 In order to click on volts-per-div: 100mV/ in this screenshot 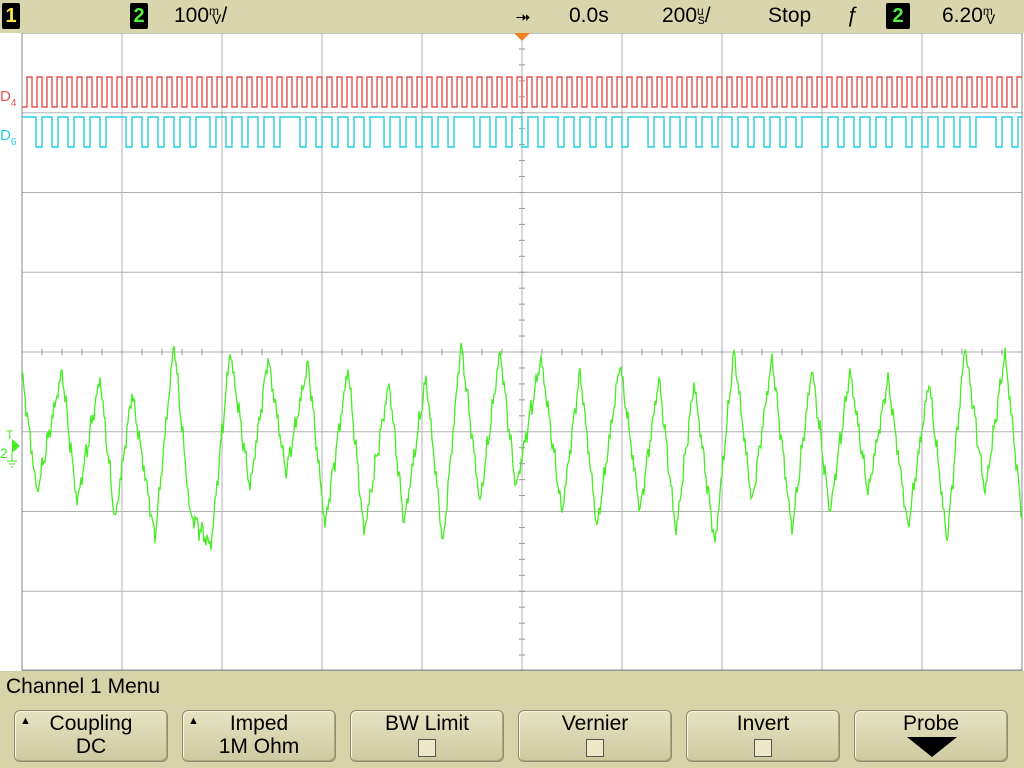, I will do `click(200, 17)`.